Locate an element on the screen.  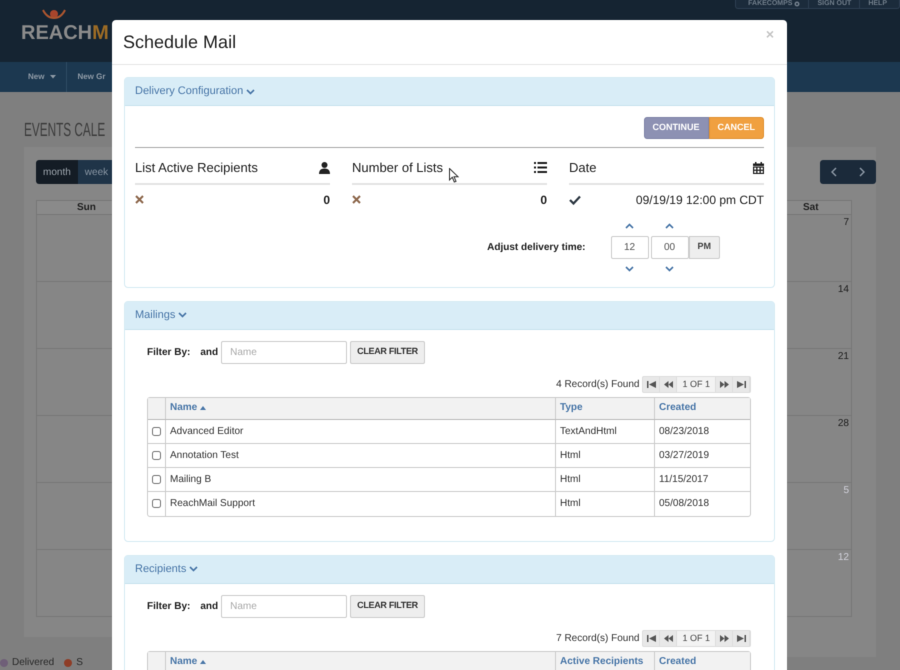
panel-header-toggle: Delivery Configuration is located at coordinates (195, 91).